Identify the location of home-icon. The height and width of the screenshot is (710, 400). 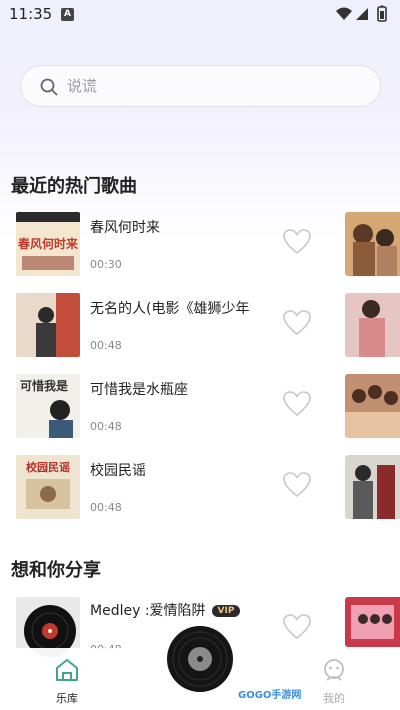
(67, 670).